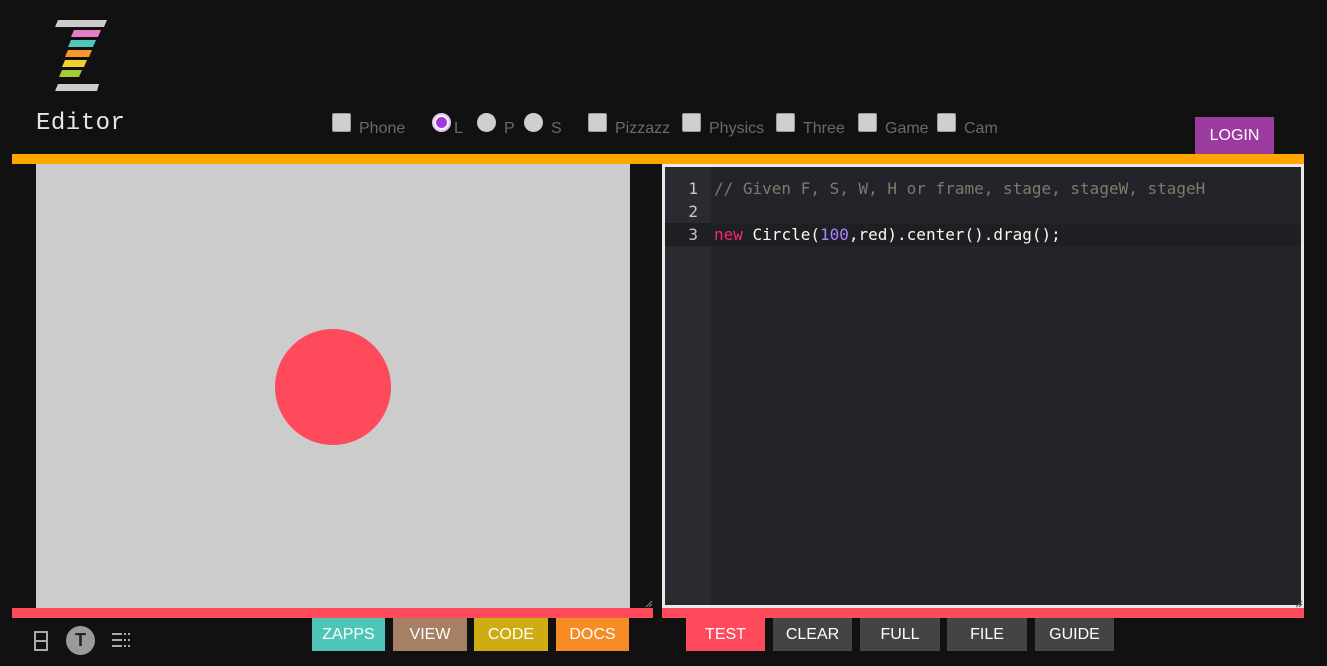  I want to click on line-number: 3, so click(693, 234).